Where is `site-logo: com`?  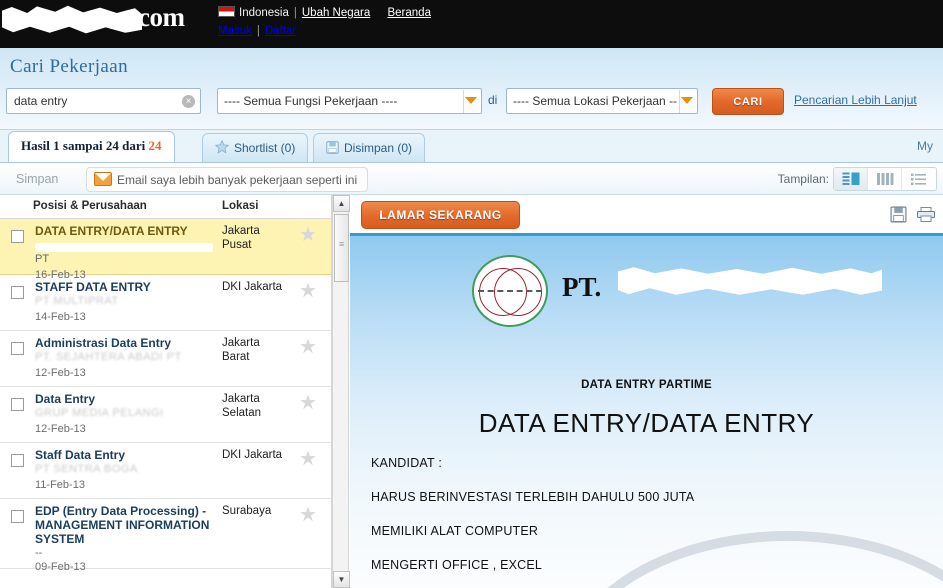
site-logo: com is located at coordinates (100, 21).